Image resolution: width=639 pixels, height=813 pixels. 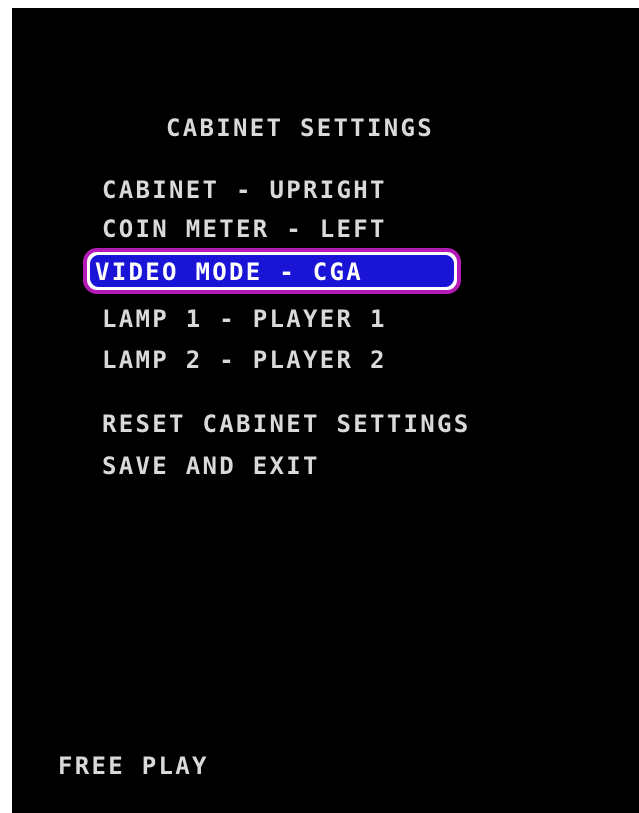 What do you see at coordinates (229, 272) in the screenshot?
I see `menu-item-video-mode-label: VIDEO MODE - CGA` at bounding box center [229, 272].